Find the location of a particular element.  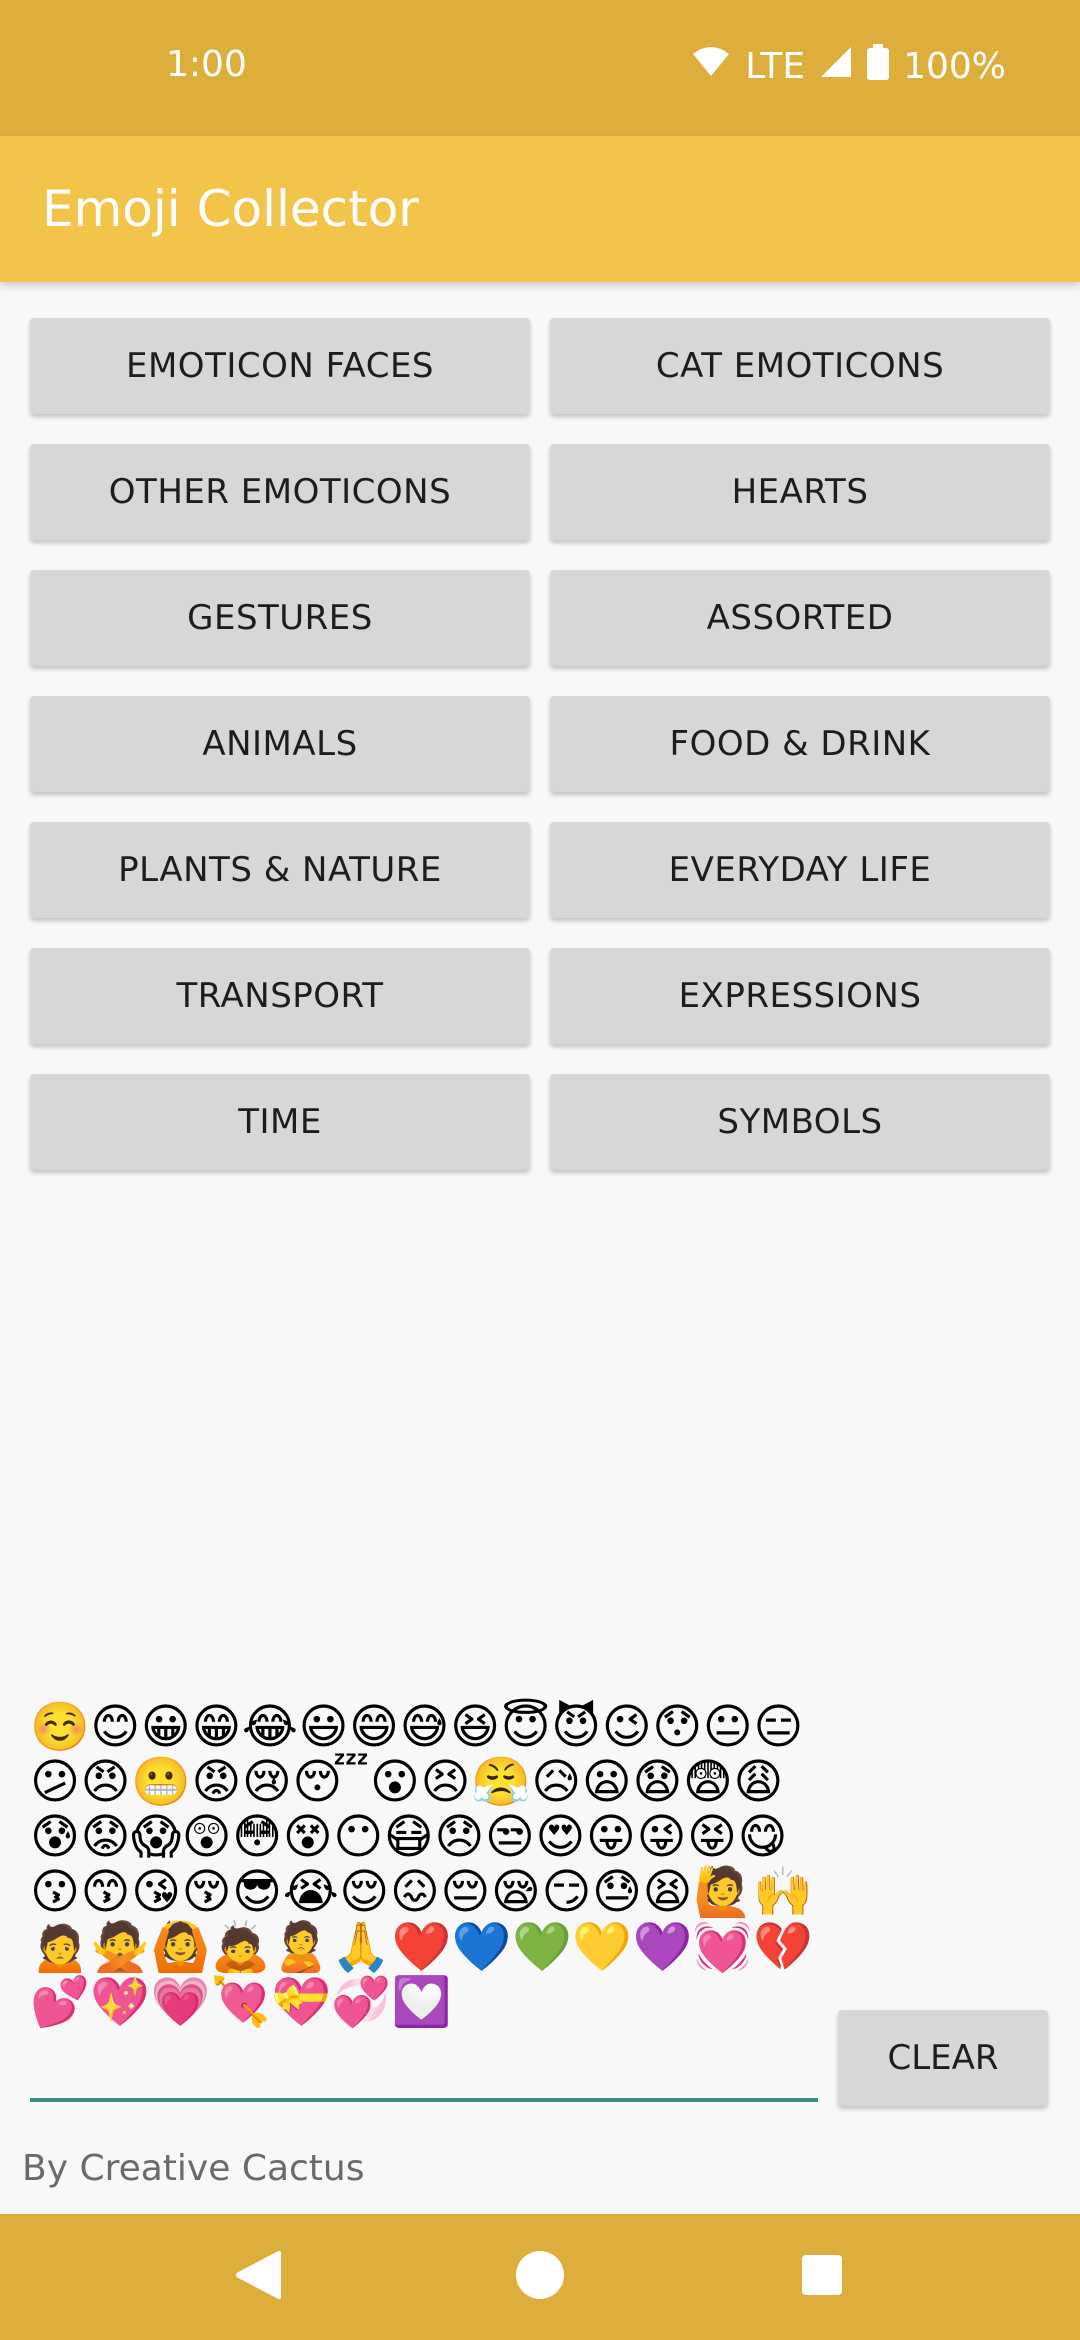

battery-icon is located at coordinates (878, 66).